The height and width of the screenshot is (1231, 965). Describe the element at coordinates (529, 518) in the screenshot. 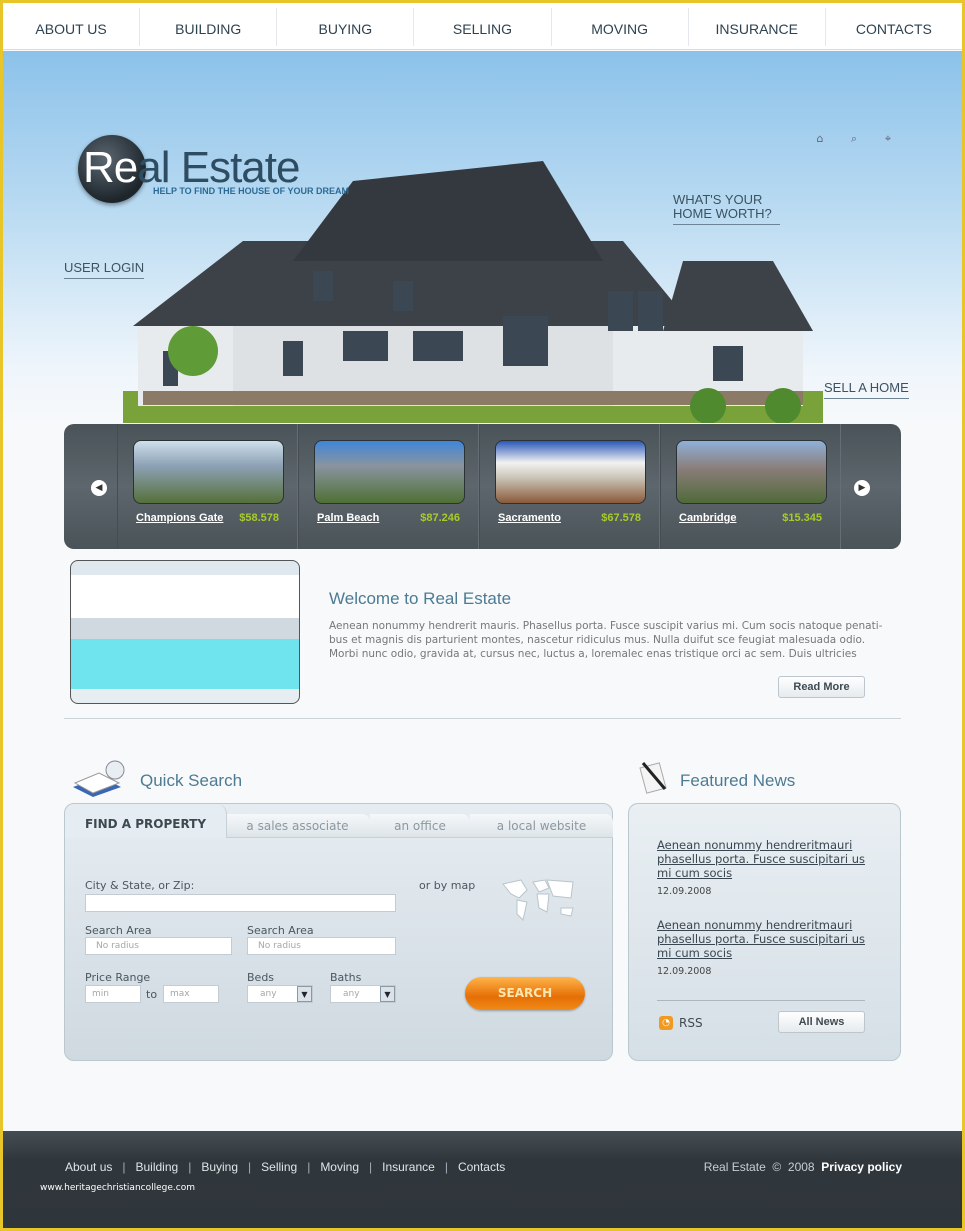

I see `listing-name: Sacramento` at that location.